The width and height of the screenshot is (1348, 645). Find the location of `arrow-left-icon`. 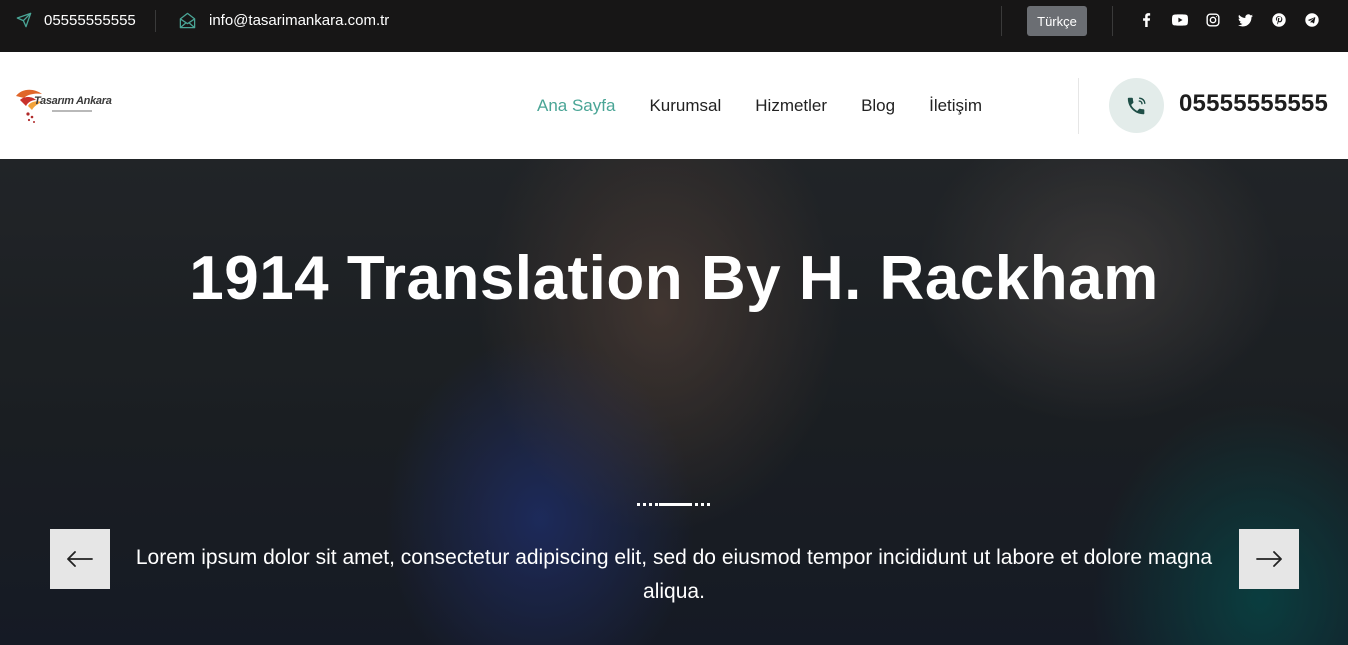

arrow-left-icon is located at coordinates (80, 559).